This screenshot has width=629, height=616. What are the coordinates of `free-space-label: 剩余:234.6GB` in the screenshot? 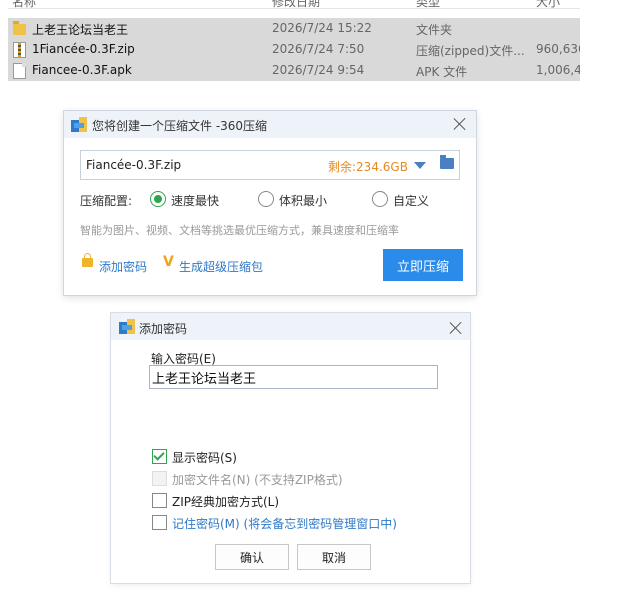 It's located at (368, 167).